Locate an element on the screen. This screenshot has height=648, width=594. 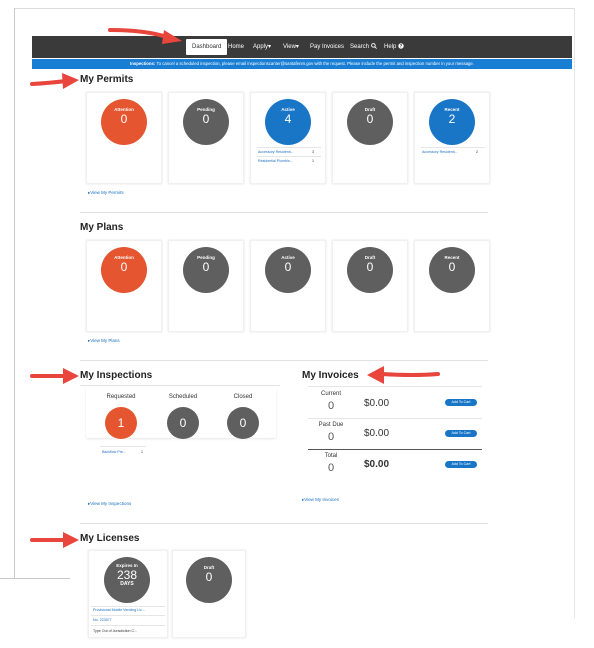
permits-draft-count: 0 is located at coordinates (370, 119).